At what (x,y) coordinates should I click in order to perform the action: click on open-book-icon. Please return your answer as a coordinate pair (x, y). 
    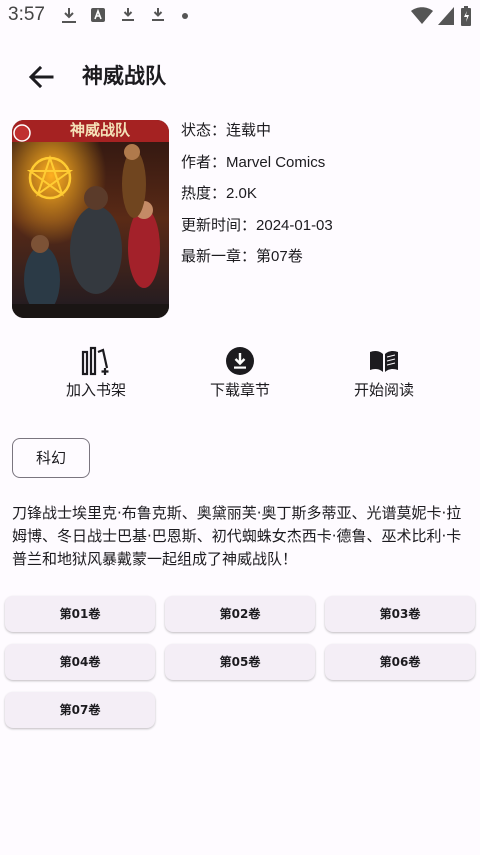
    Looking at the image, I should click on (384, 361).